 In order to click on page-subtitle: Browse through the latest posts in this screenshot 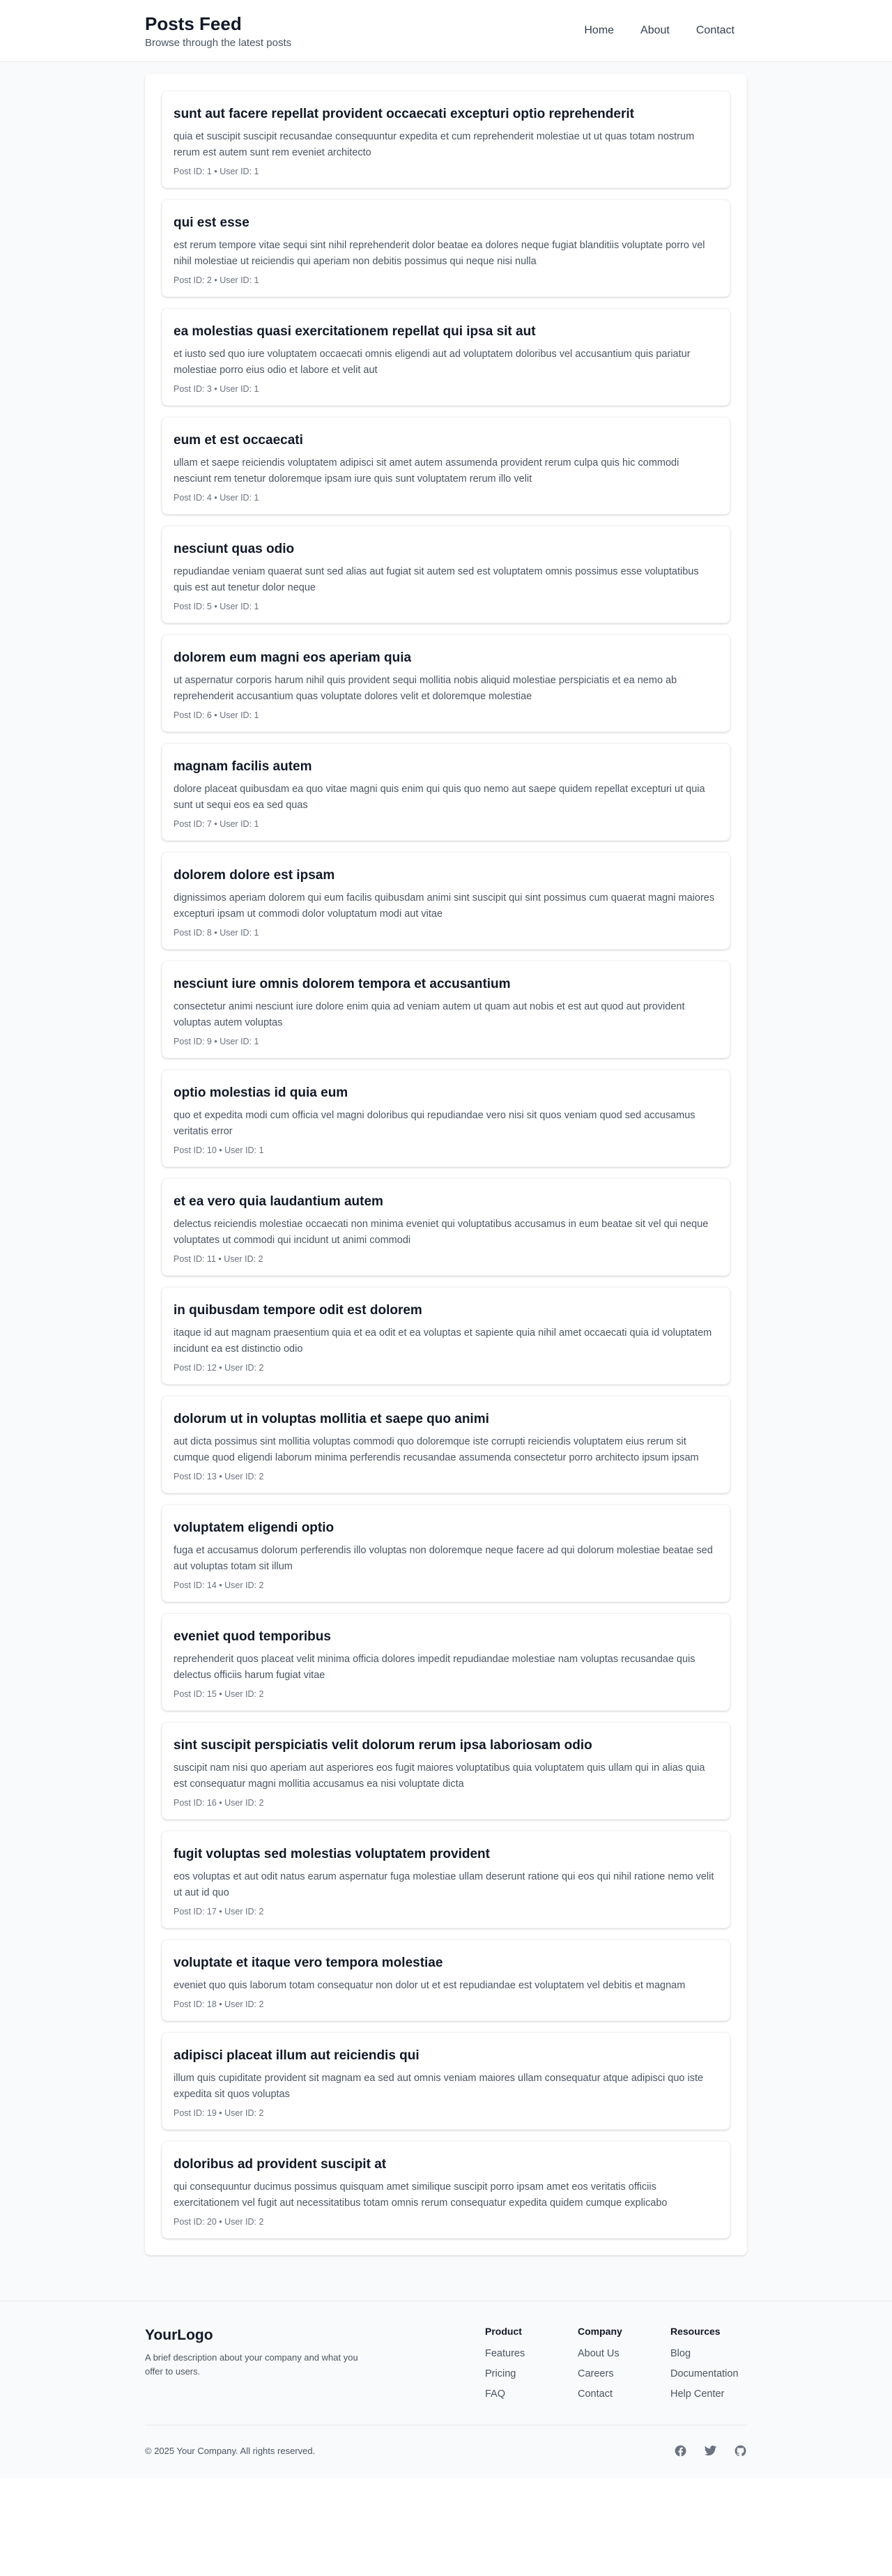, I will do `click(218, 43)`.